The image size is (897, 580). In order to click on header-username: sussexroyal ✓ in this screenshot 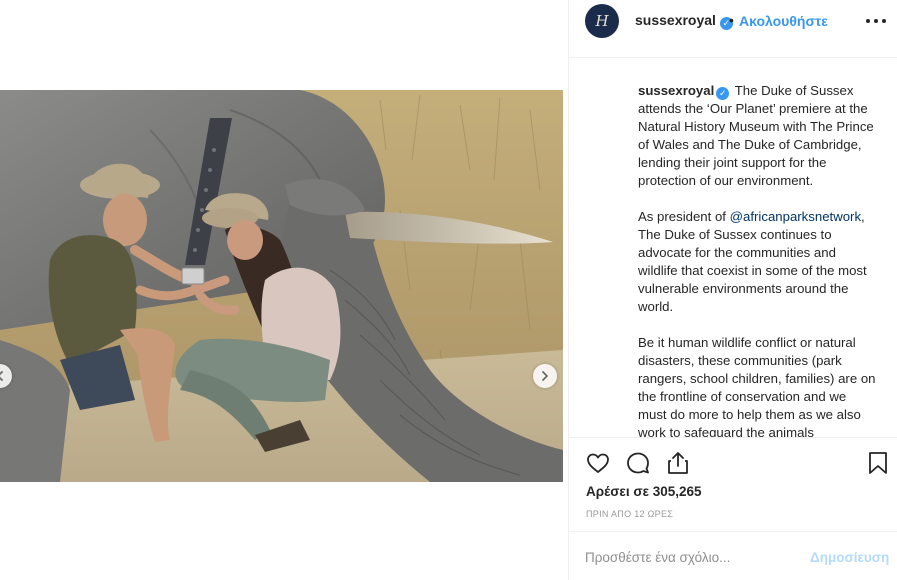, I will do `click(684, 21)`.